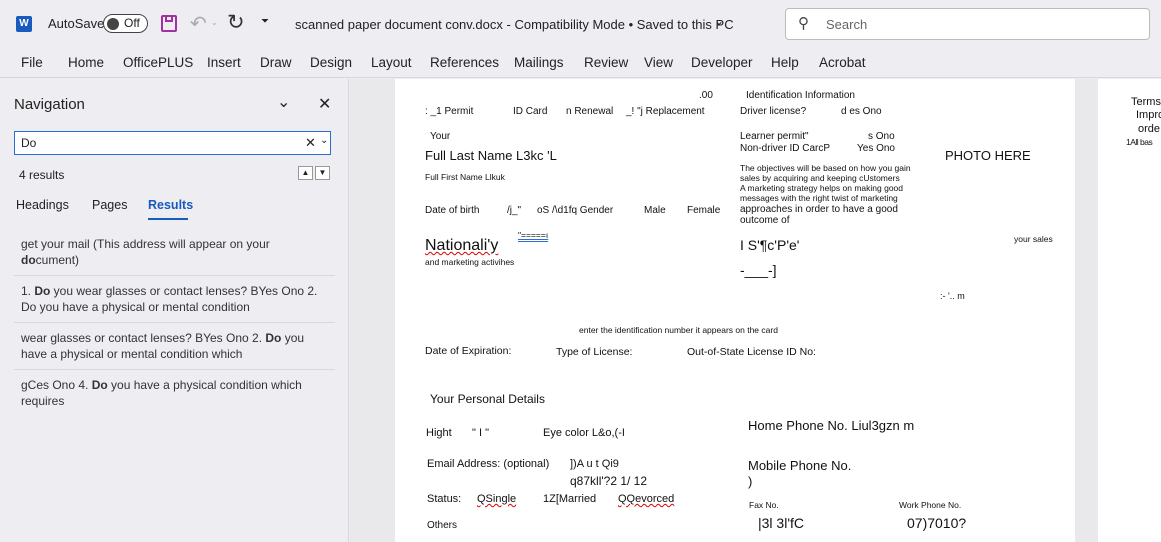 This screenshot has width=1161, height=542. Describe the element at coordinates (444, 499) in the screenshot. I see `doc-text: Status:` at that location.